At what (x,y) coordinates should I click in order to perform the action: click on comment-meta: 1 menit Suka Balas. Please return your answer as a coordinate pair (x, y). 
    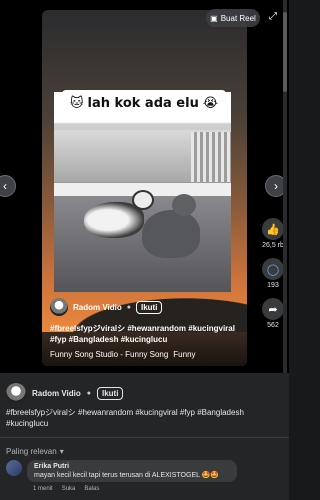
    Looking at the image, I should click on (66, 489).